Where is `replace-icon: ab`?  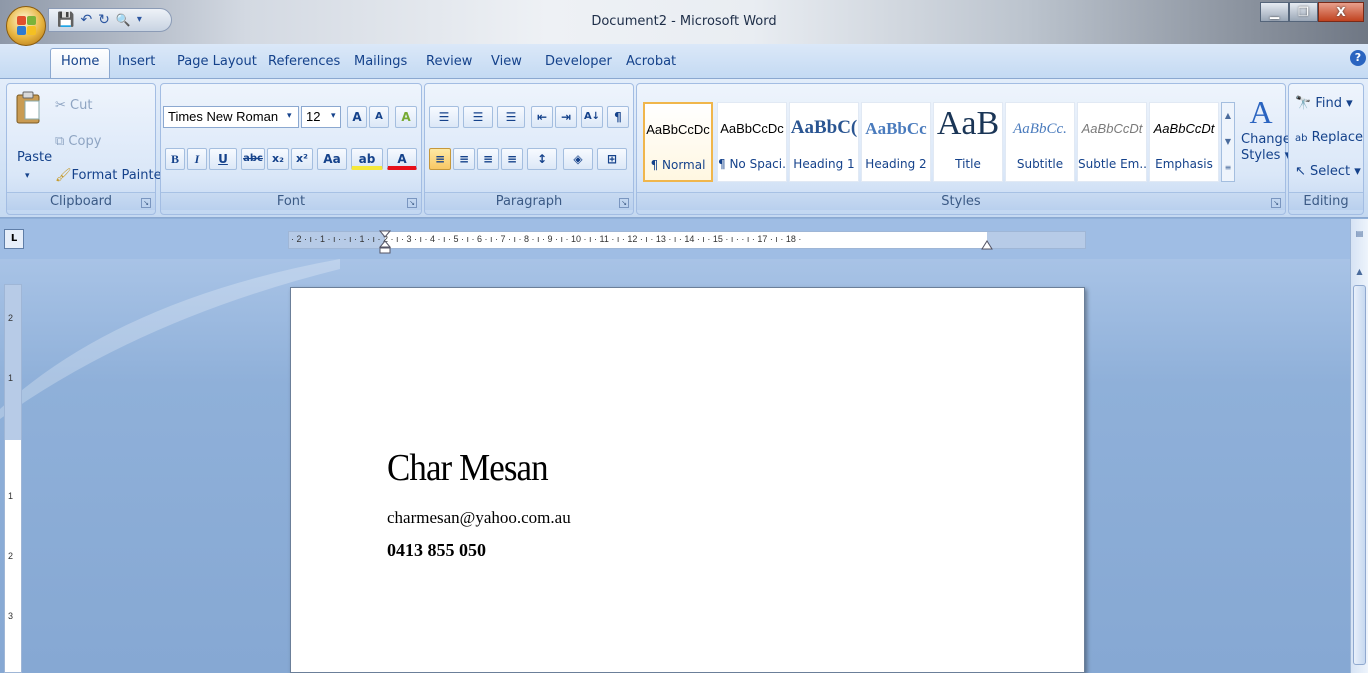
replace-icon: ab is located at coordinates (1301, 138).